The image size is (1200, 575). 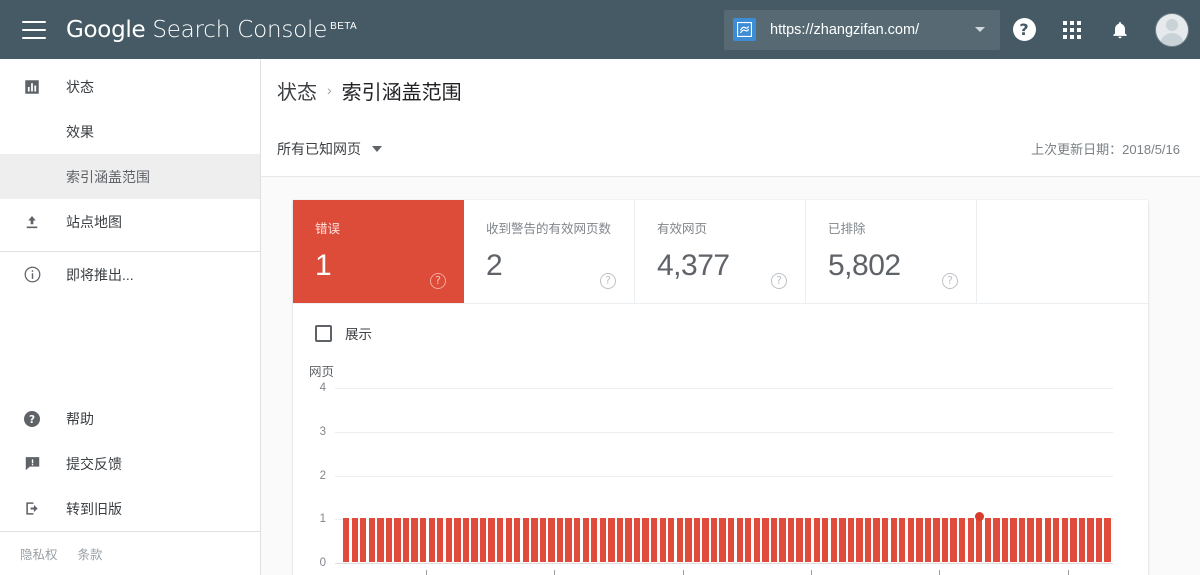 I want to click on privacy-link: 隐私权, so click(x=39, y=553).